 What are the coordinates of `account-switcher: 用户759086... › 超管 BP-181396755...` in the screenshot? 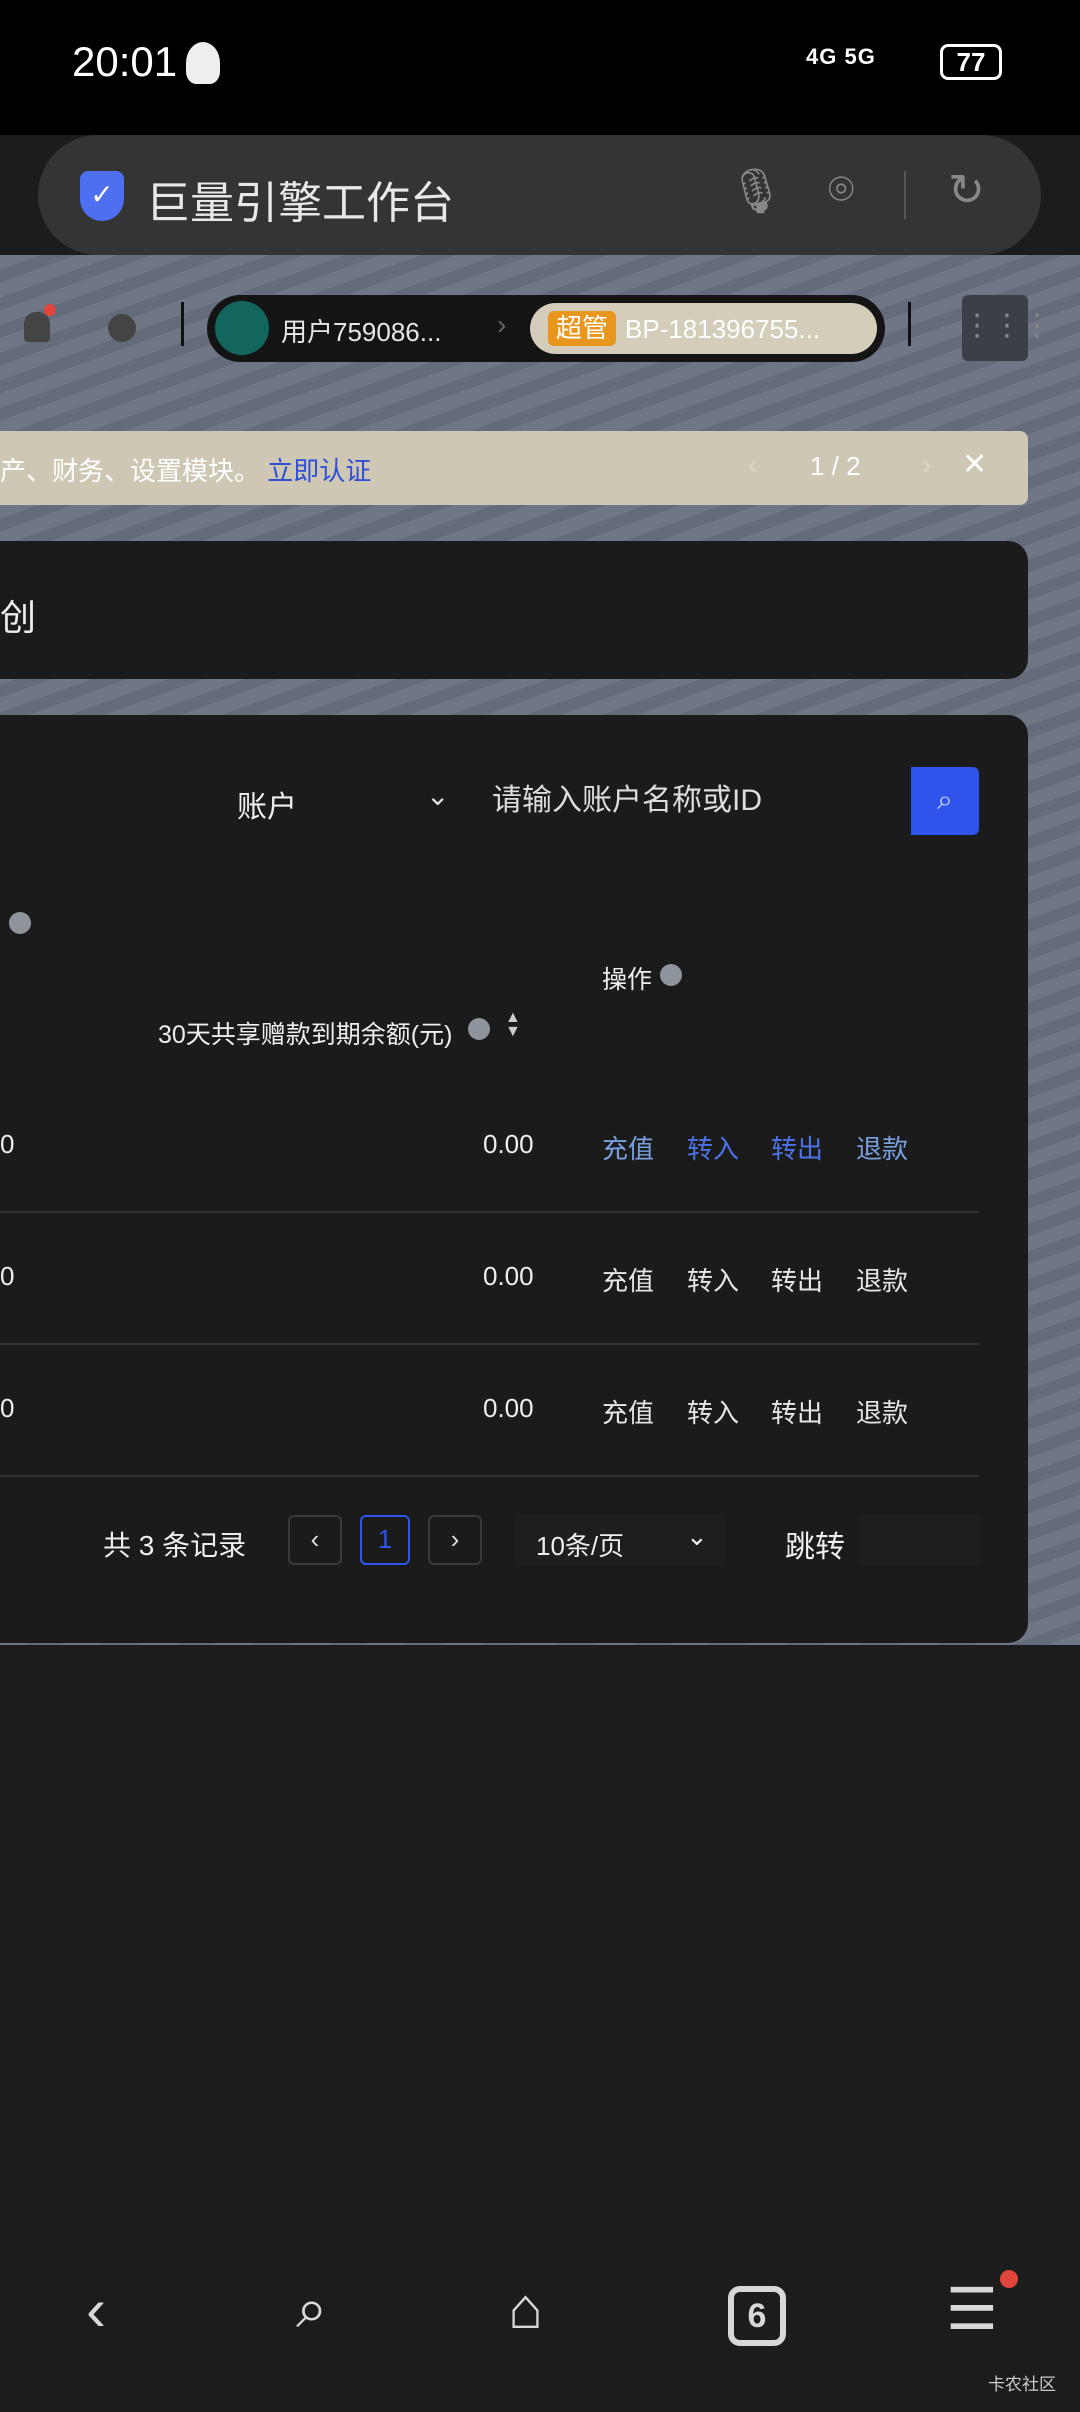 It's located at (546, 328).